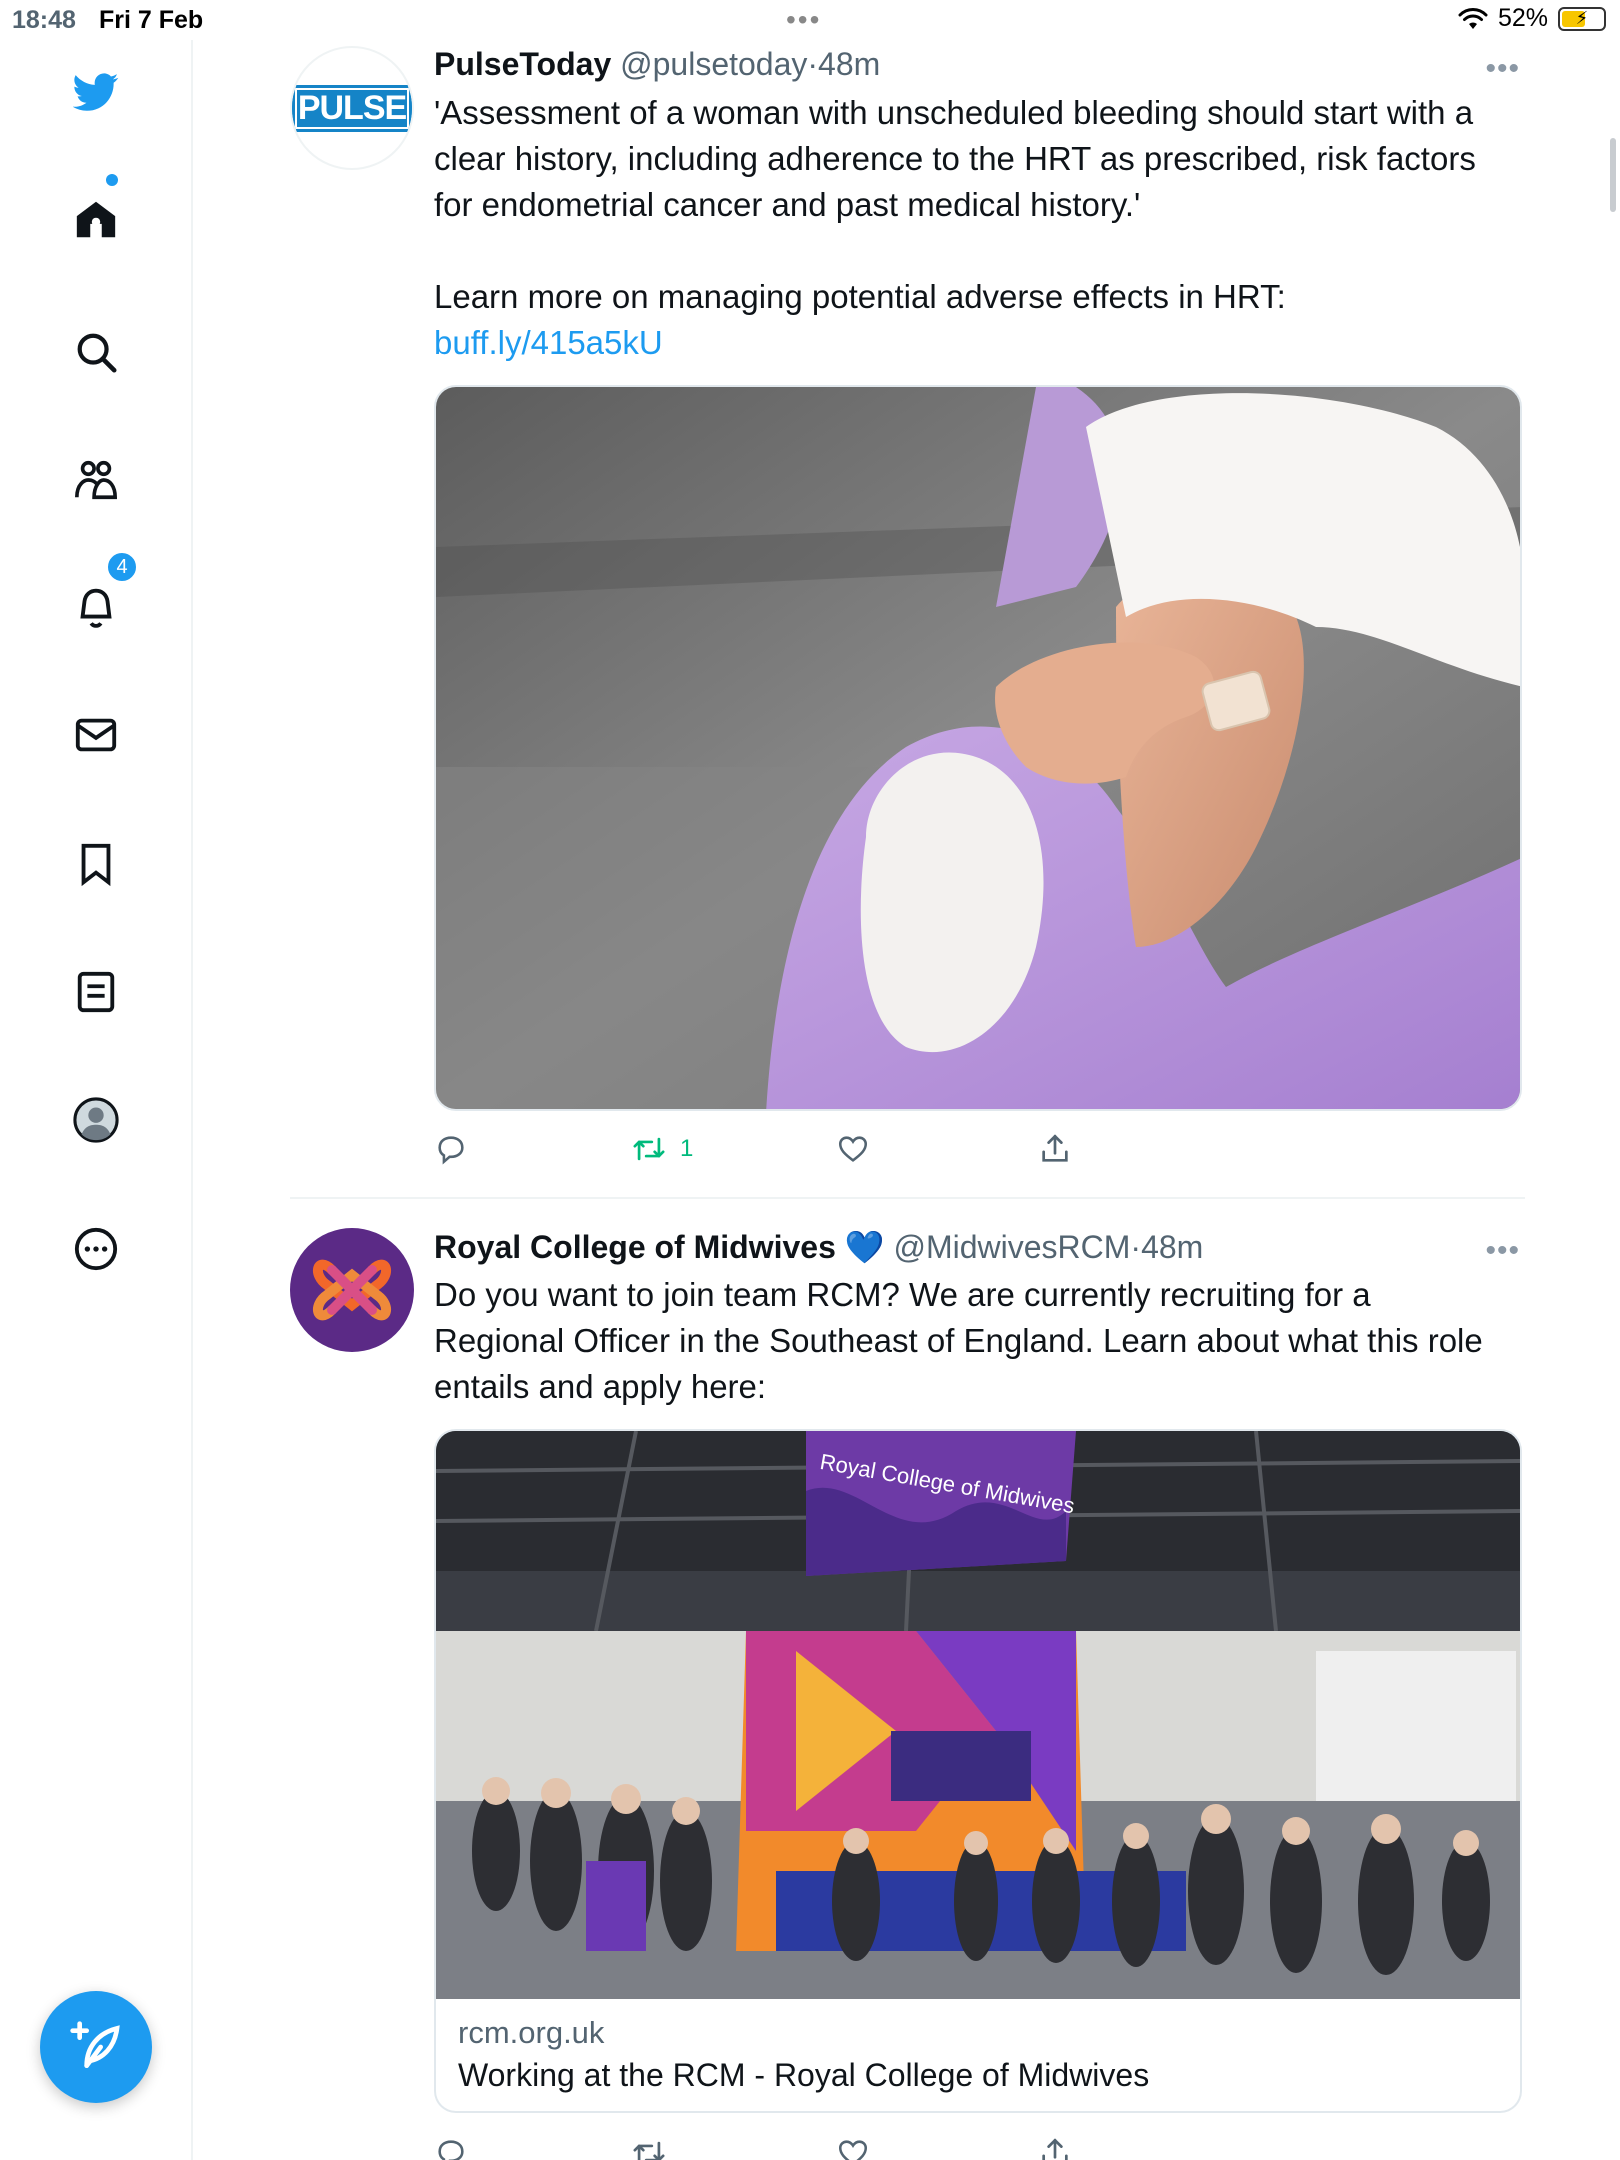 The height and width of the screenshot is (2160, 1620). Describe the element at coordinates (122, 567) in the screenshot. I see `notifications-badge: 4` at that location.